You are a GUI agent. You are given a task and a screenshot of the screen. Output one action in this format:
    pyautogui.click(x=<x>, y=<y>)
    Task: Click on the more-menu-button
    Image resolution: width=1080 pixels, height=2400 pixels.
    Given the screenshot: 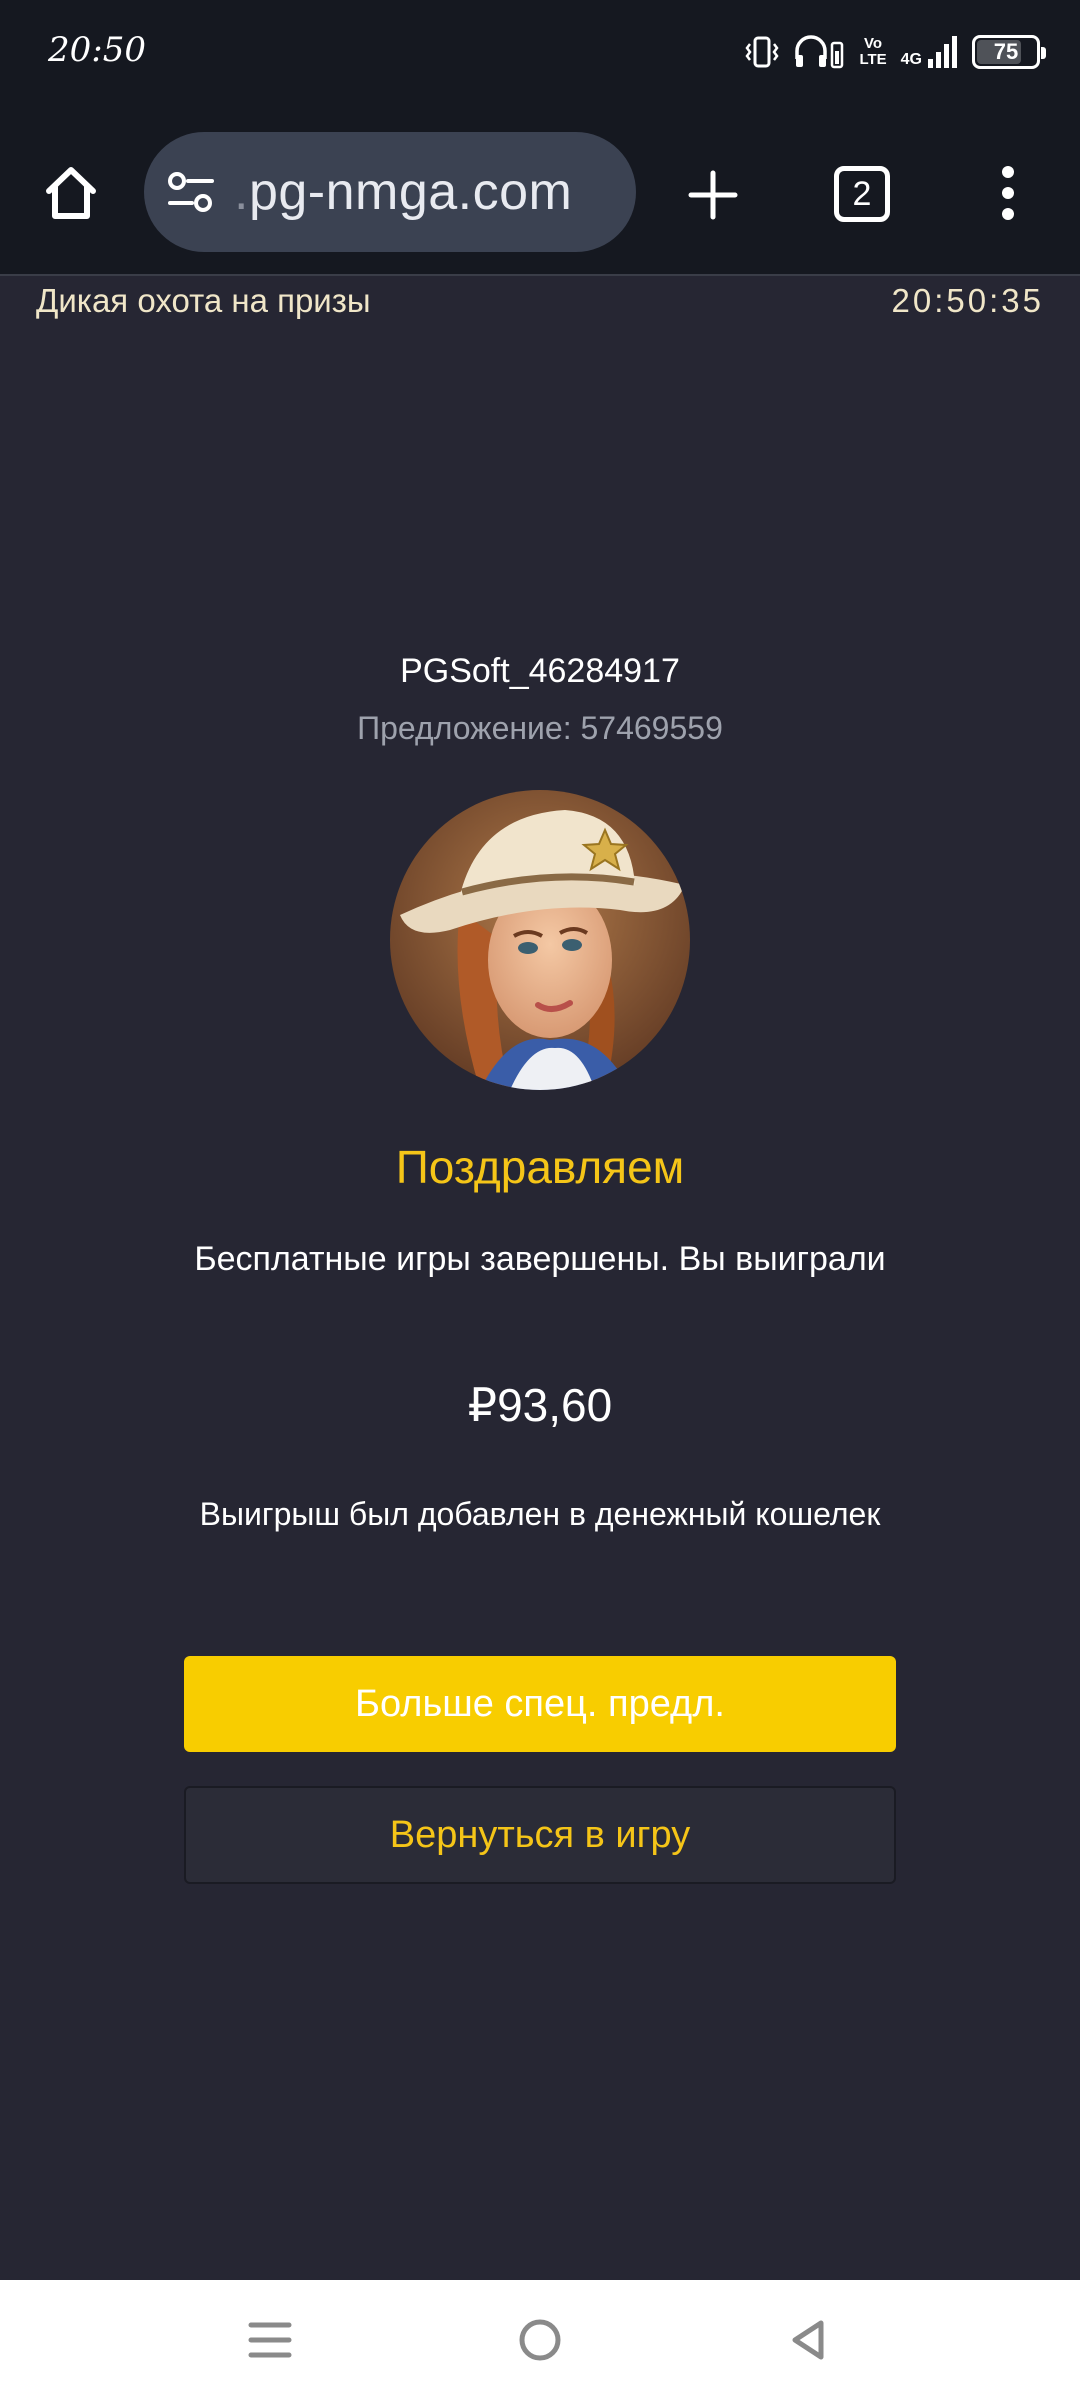 What is the action you would take?
    pyautogui.click(x=1008, y=193)
    